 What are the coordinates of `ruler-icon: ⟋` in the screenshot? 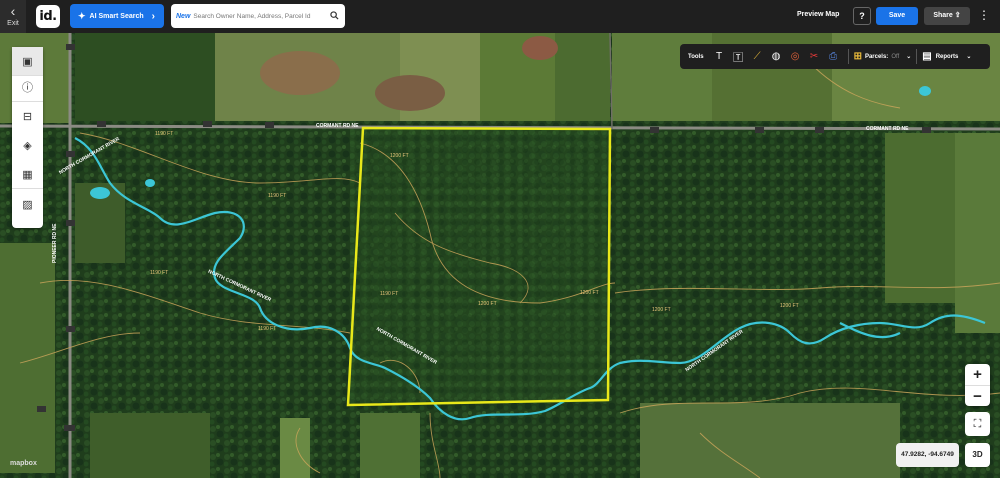 It's located at (757, 56).